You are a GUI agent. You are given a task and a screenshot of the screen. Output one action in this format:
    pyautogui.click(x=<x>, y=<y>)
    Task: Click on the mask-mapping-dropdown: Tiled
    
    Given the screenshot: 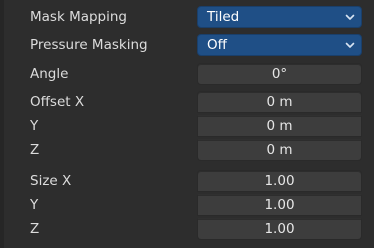 What is the action you would take?
    pyautogui.click(x=279, y=17)
    